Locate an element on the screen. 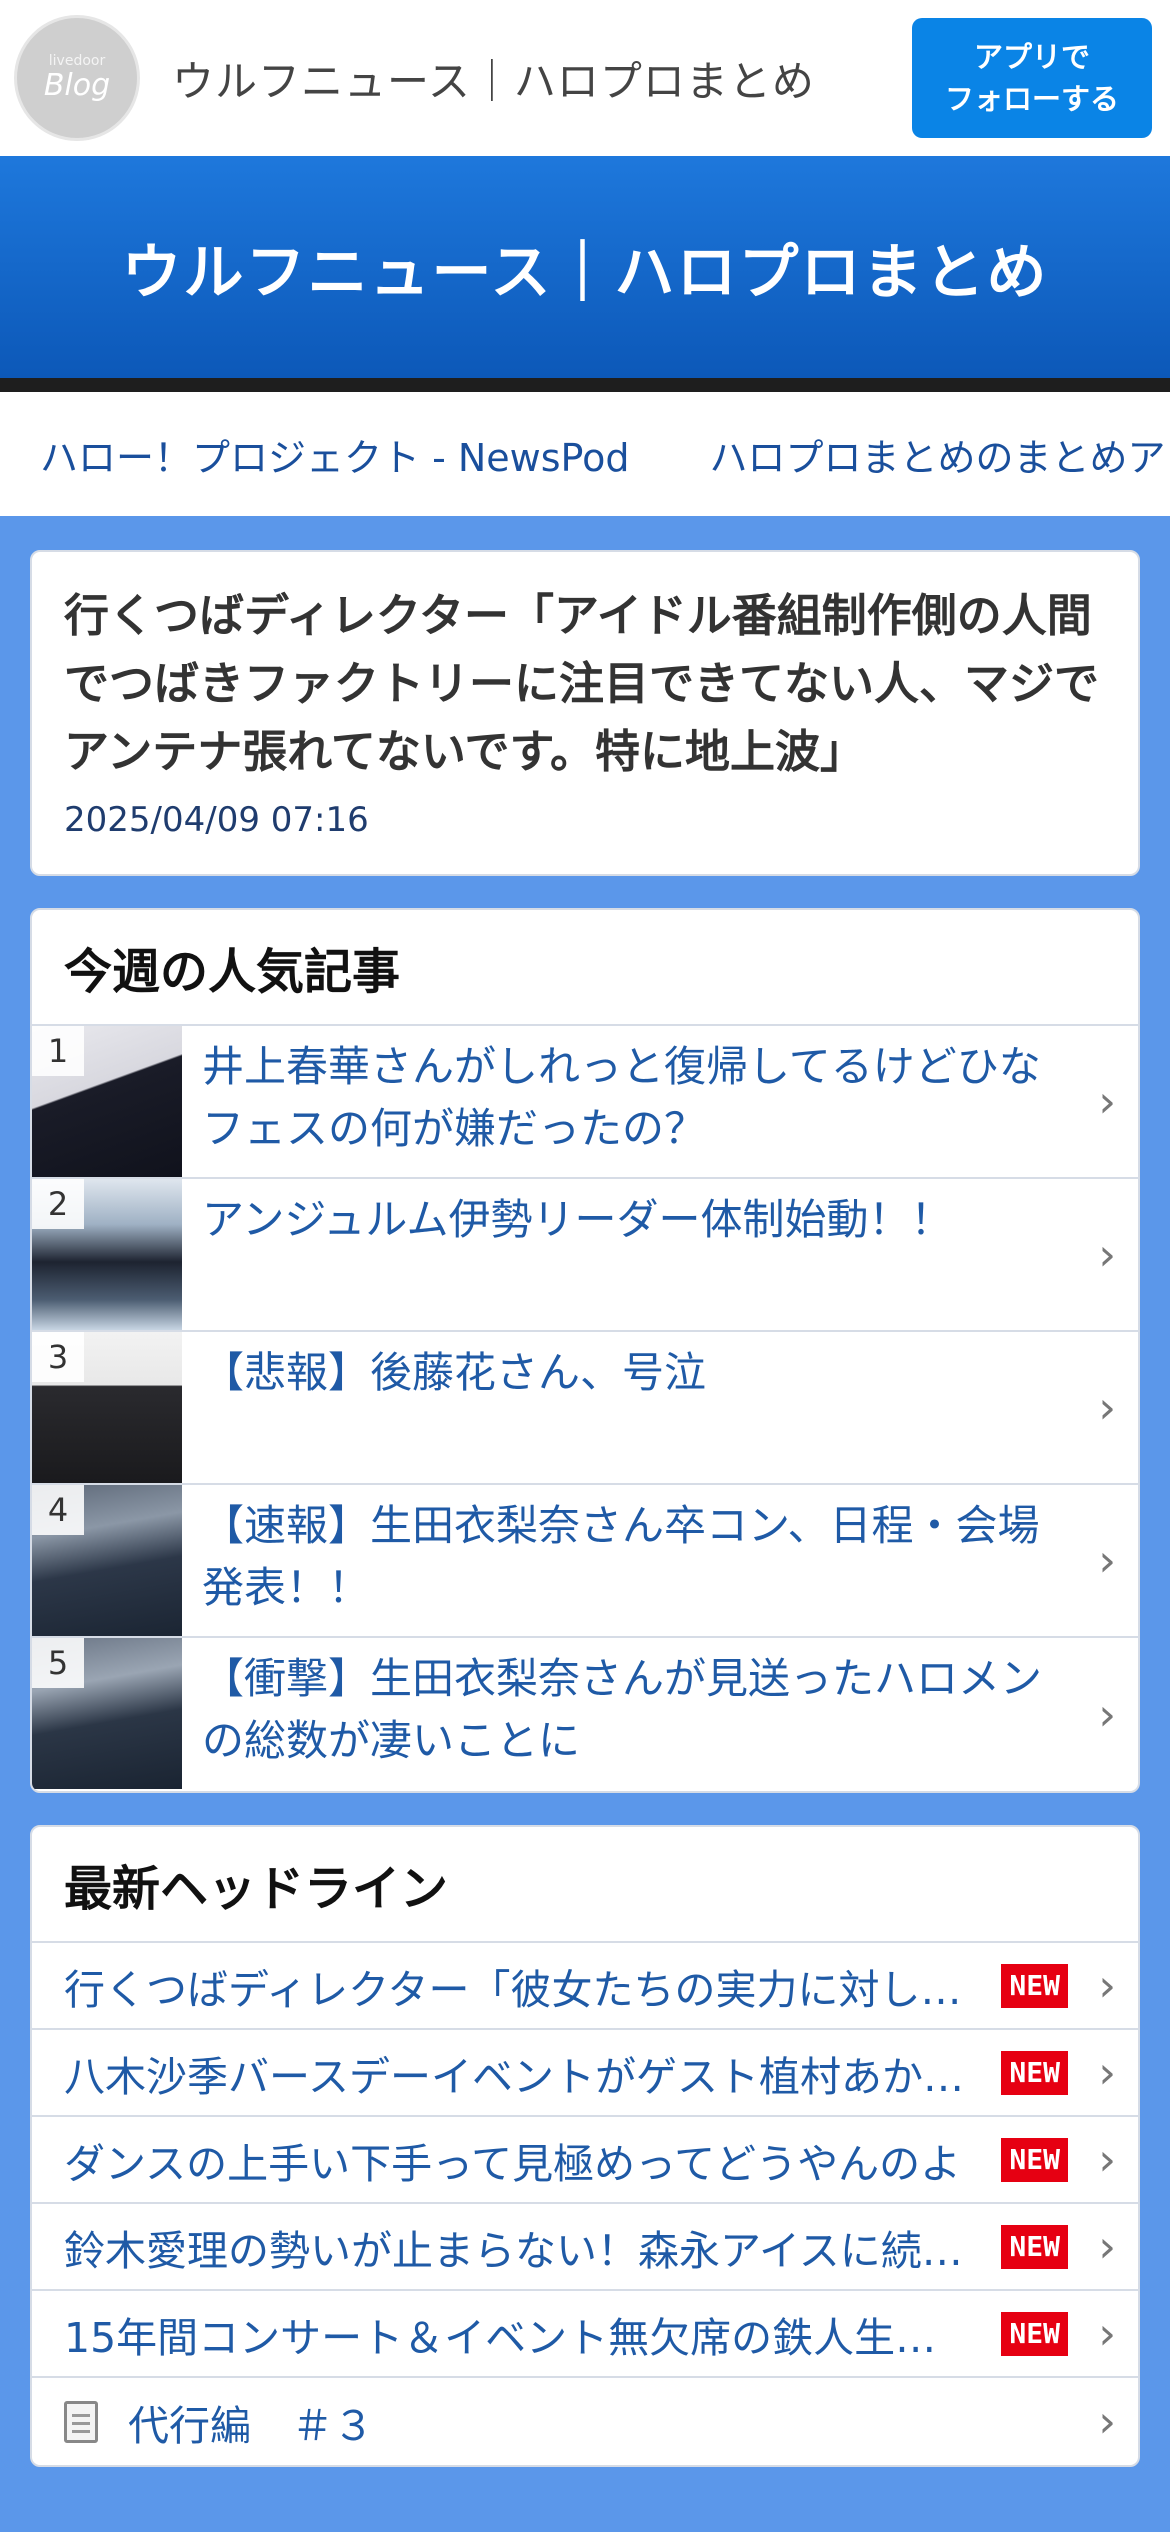  headline-item: 行くつばディレクター「彼女たちの実力に対し… NEW › is located at coordinates (585, 1986).